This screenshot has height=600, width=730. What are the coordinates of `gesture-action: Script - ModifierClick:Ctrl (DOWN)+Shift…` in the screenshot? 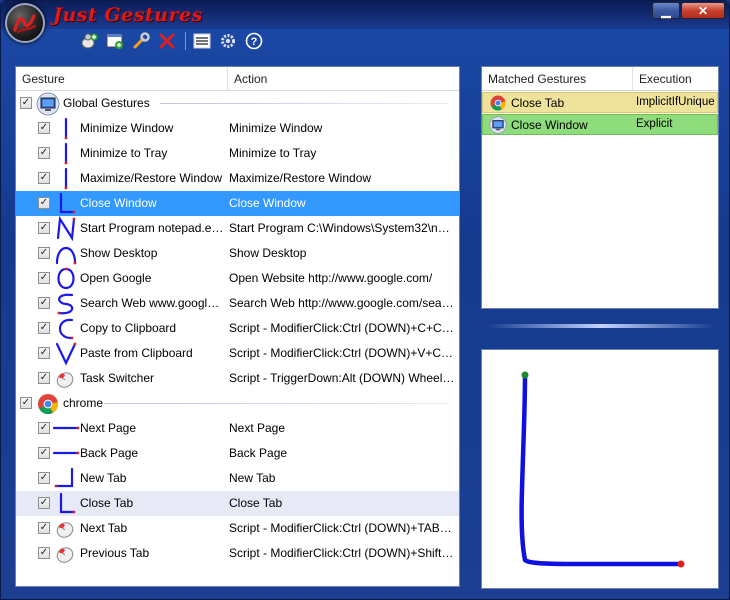 It's located at (342, 553).